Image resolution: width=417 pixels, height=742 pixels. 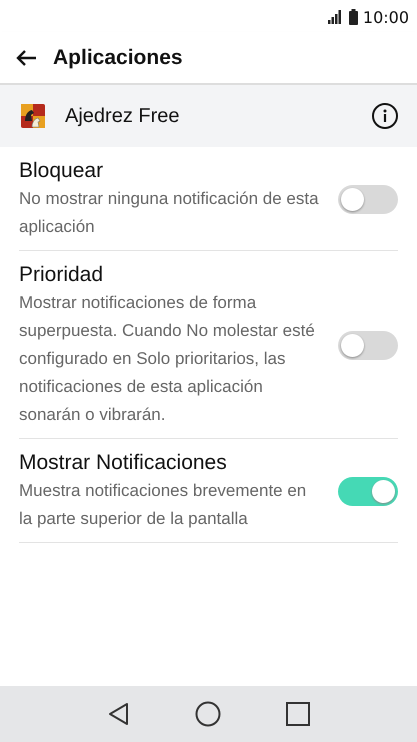 I want to click on setting-title: Mostrar Notificaciones, so click(x=123, y=463).